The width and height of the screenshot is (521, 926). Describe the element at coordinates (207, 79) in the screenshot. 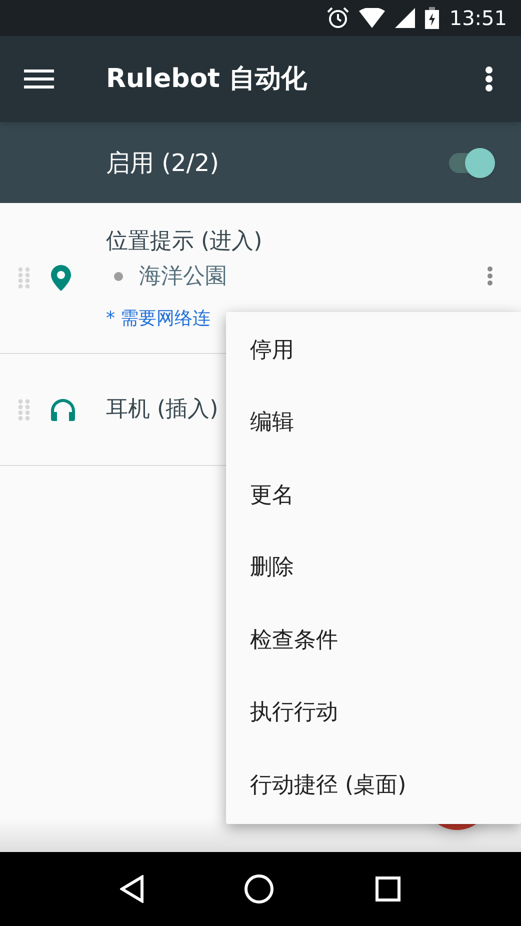

I see `toolbar-title: Rulebot 自动化` at that location.